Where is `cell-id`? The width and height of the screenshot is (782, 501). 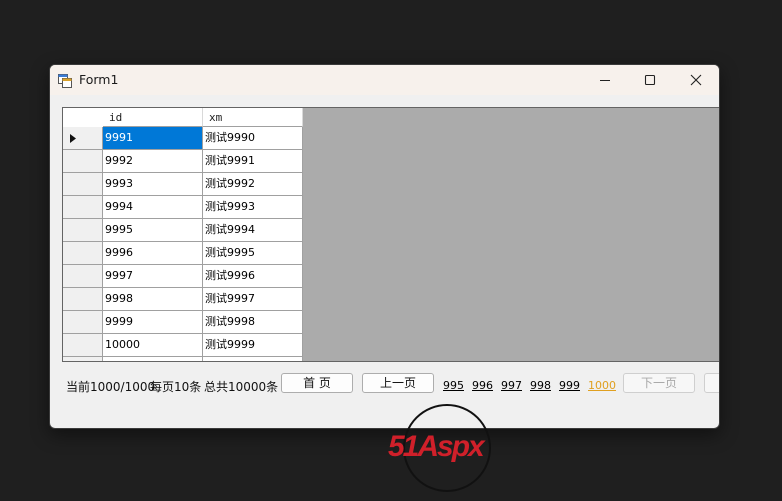
cell-id is located at coordinates (153, 359).